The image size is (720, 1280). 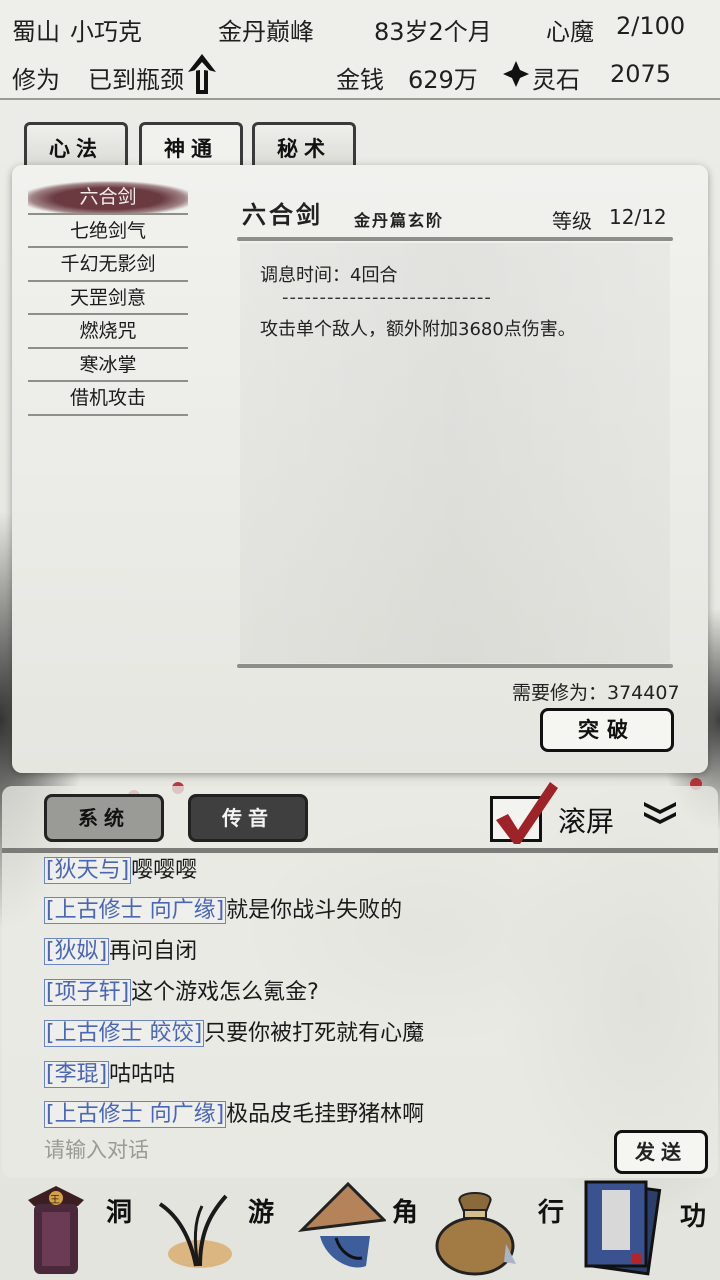 I want to click on skill-item: 借机攻击, so click(x=108, y=399).